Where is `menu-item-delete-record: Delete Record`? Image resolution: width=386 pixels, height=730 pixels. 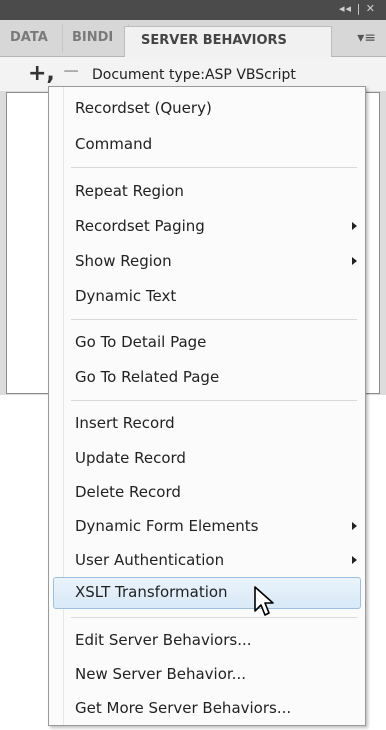 menu-item-delete-record: Delete Record is located at coordinates (206, 492).